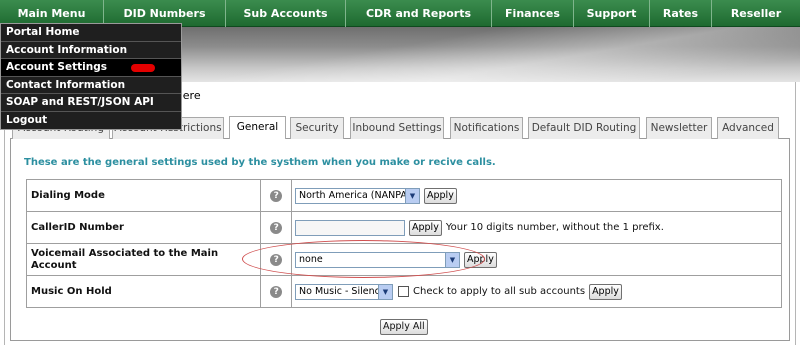 The width and height of the screenshot is (800, 345). I want to click on dialing-mode-label: Dialing Mode, so click(143, 195).